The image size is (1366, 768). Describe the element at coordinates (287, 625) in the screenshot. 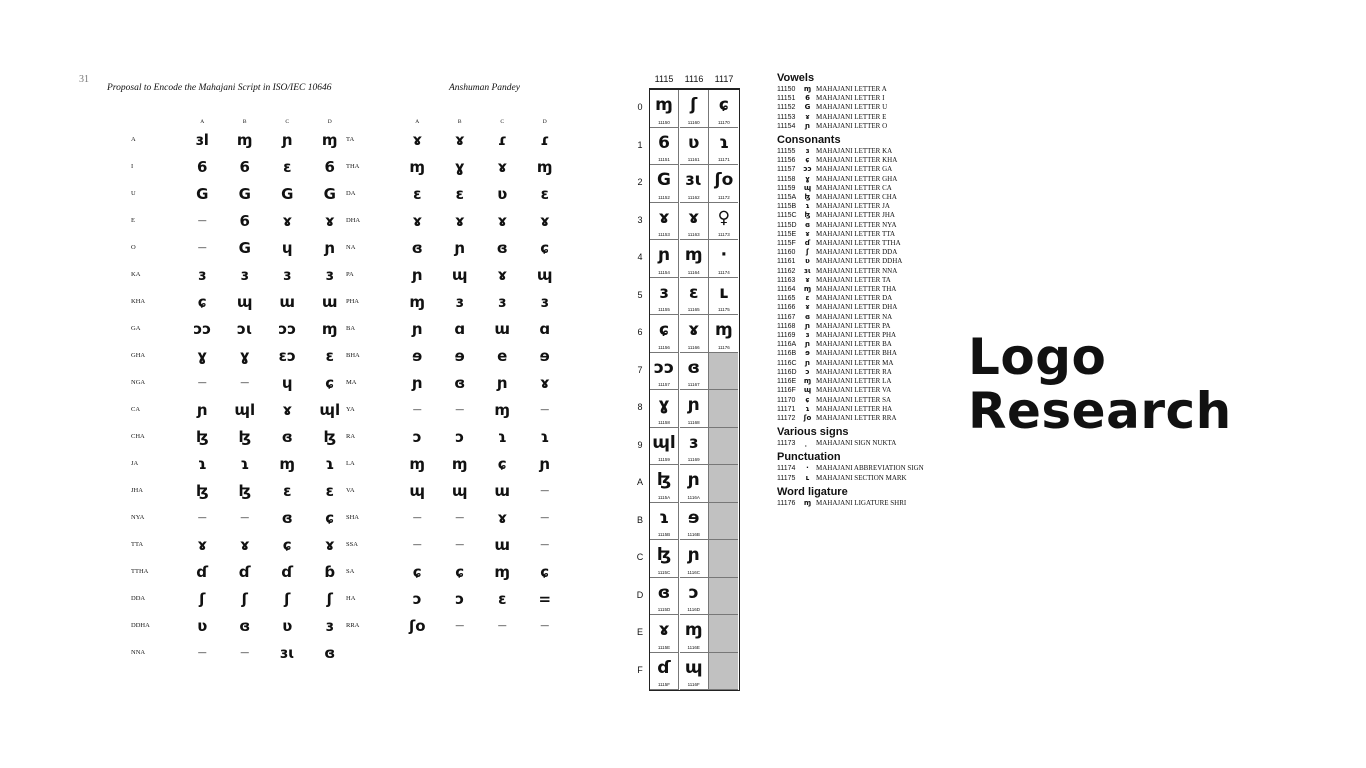

I see `glyph-sample: ʋ` at that location.